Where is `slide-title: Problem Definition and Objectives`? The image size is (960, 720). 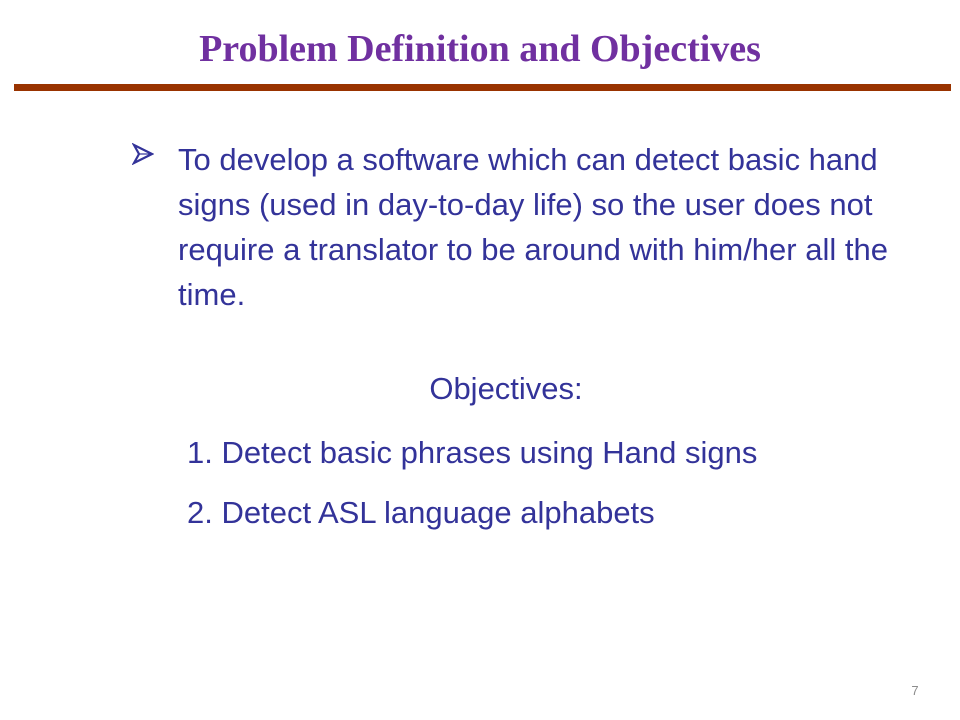
slide-title: Problem Definition and Objectives is located at coordinates (480, 49).